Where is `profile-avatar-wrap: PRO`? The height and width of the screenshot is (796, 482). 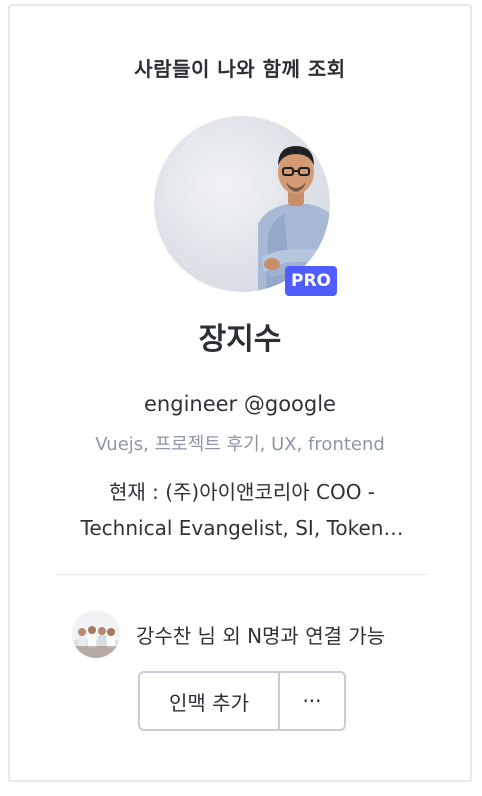 profile-avatar-wrap: PRO is located at coordinates (245, 206).